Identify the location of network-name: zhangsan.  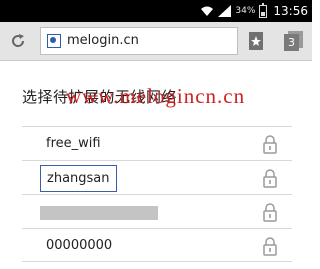
(78, 178).